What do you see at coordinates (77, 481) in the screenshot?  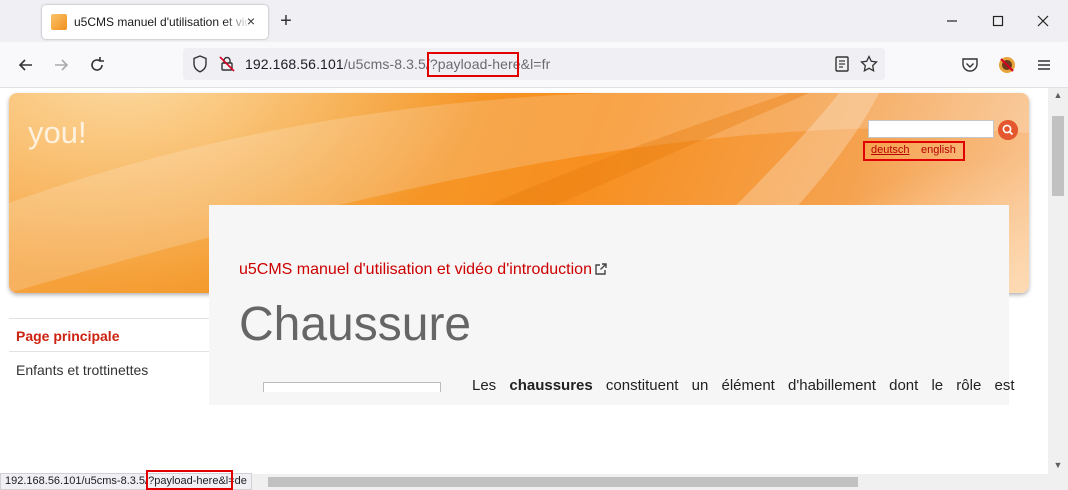 I see `status-url-prefix: 192.168.56.101/u5cms-8.3.5/` at bounding box center [77, 481].